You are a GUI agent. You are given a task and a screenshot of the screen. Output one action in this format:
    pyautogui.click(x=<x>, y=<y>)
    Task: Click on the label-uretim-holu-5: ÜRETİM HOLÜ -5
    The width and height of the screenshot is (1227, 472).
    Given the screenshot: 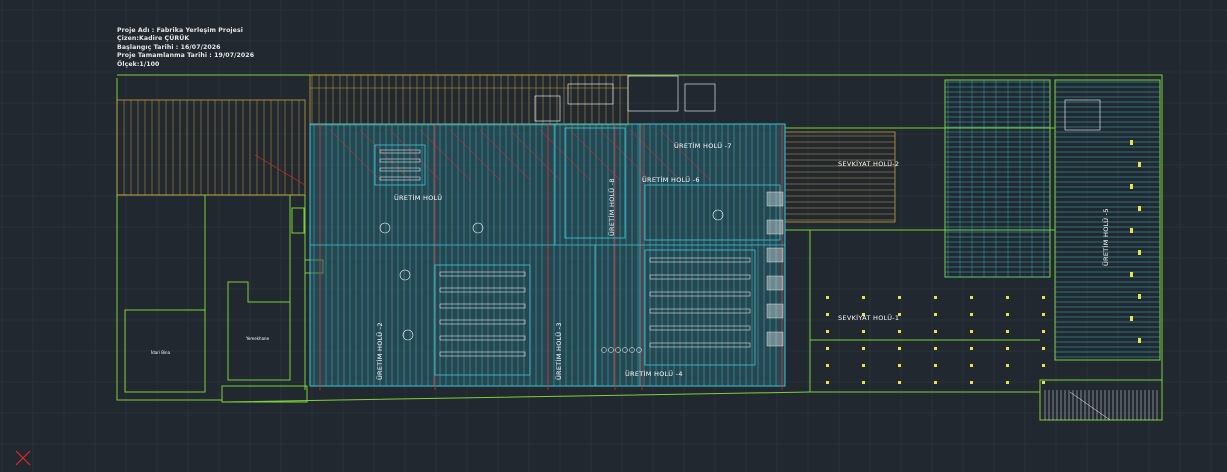 What is the action you would take?
    pyautogui.click(x=1106, y=237)
    